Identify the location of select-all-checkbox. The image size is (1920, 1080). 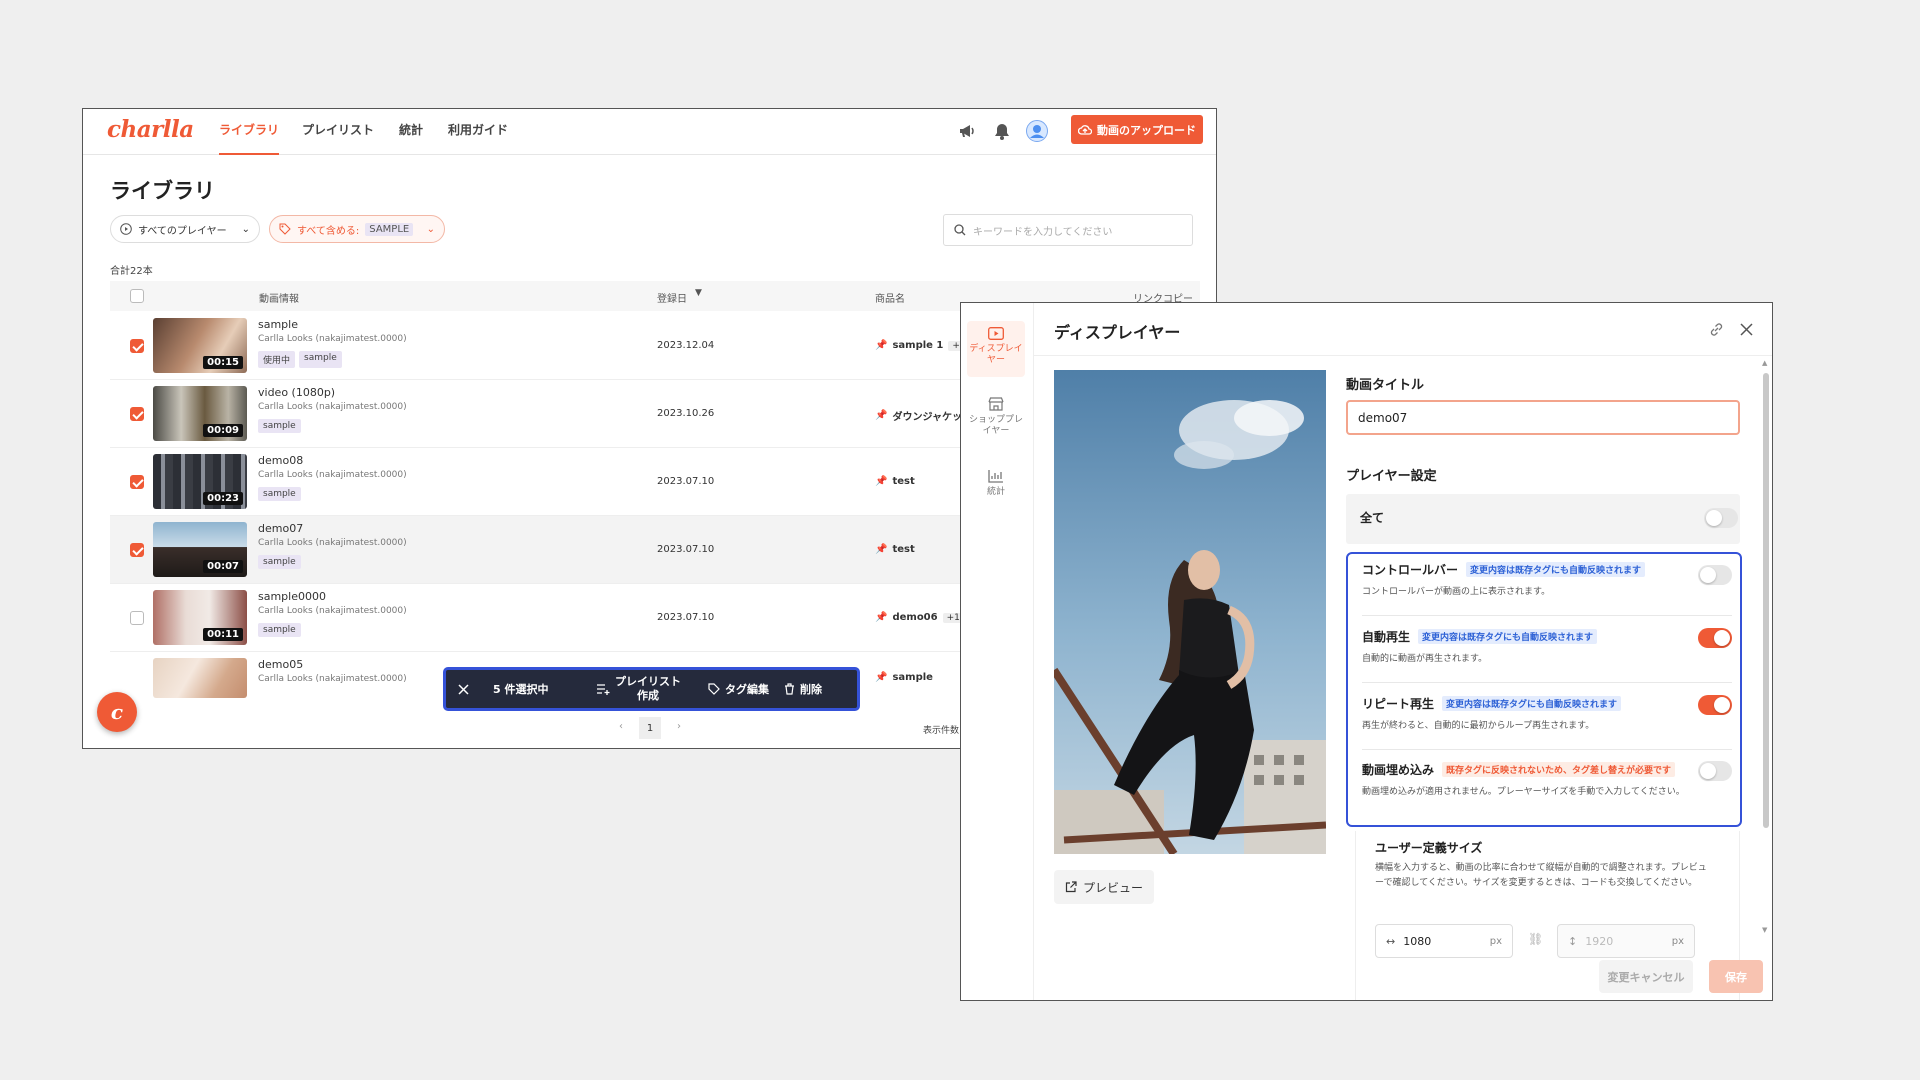
(137, 296).